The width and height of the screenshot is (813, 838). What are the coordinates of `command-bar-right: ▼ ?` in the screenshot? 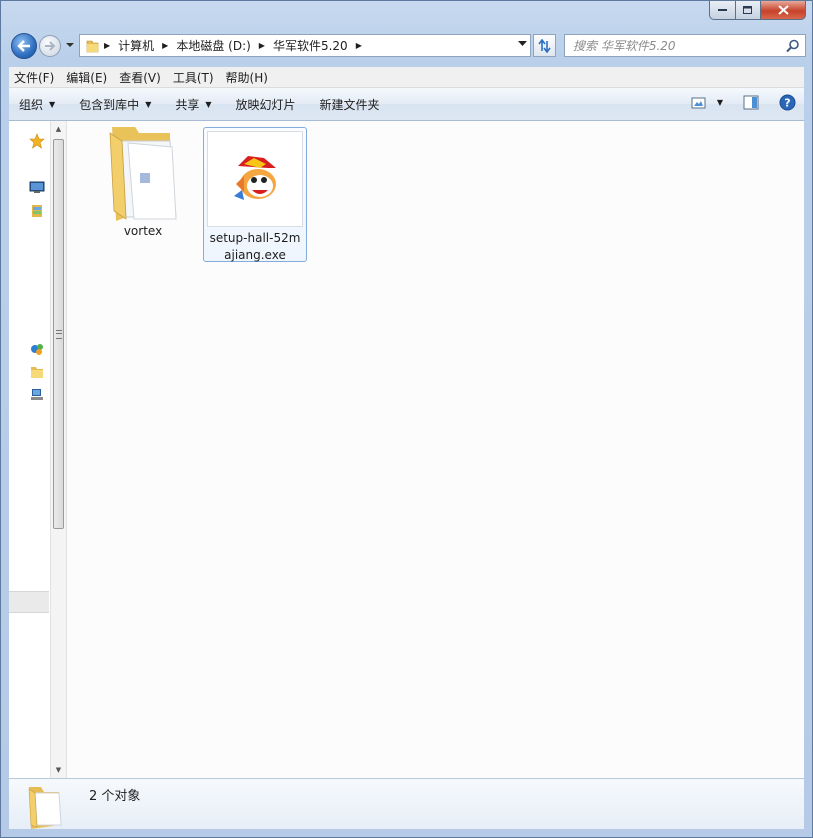 It's located at (743, 102).